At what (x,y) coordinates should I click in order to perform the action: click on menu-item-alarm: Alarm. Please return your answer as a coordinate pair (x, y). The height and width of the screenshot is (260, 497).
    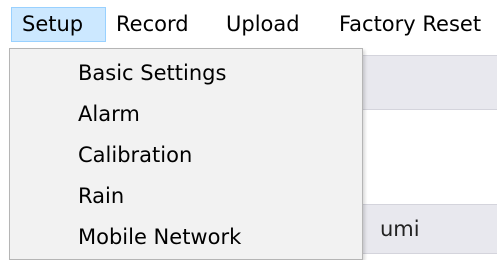
    Looking at the image, I should click on (109, 114).